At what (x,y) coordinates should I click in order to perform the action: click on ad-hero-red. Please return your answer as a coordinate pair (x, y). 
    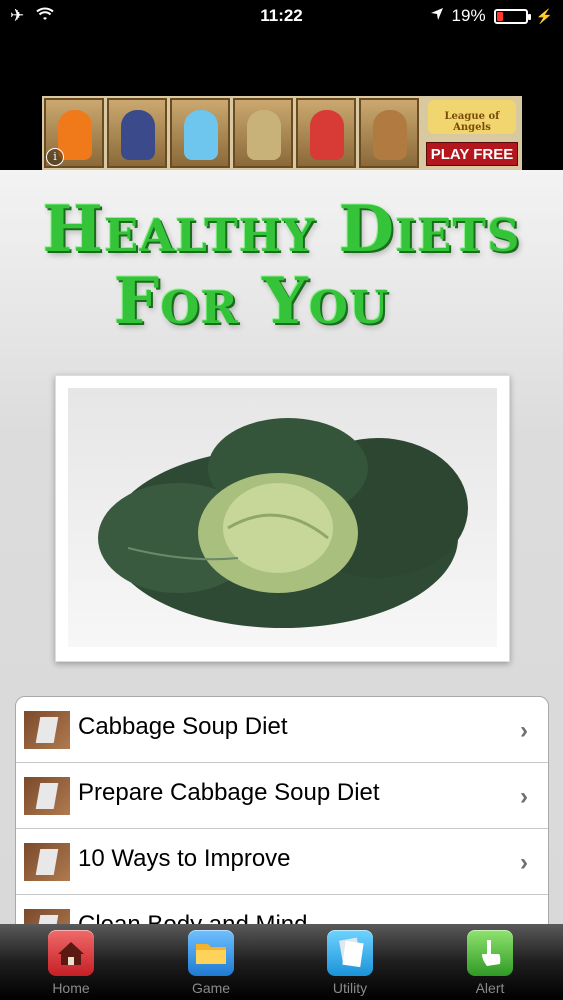
    Looking at the image, I should click on (326, 133).